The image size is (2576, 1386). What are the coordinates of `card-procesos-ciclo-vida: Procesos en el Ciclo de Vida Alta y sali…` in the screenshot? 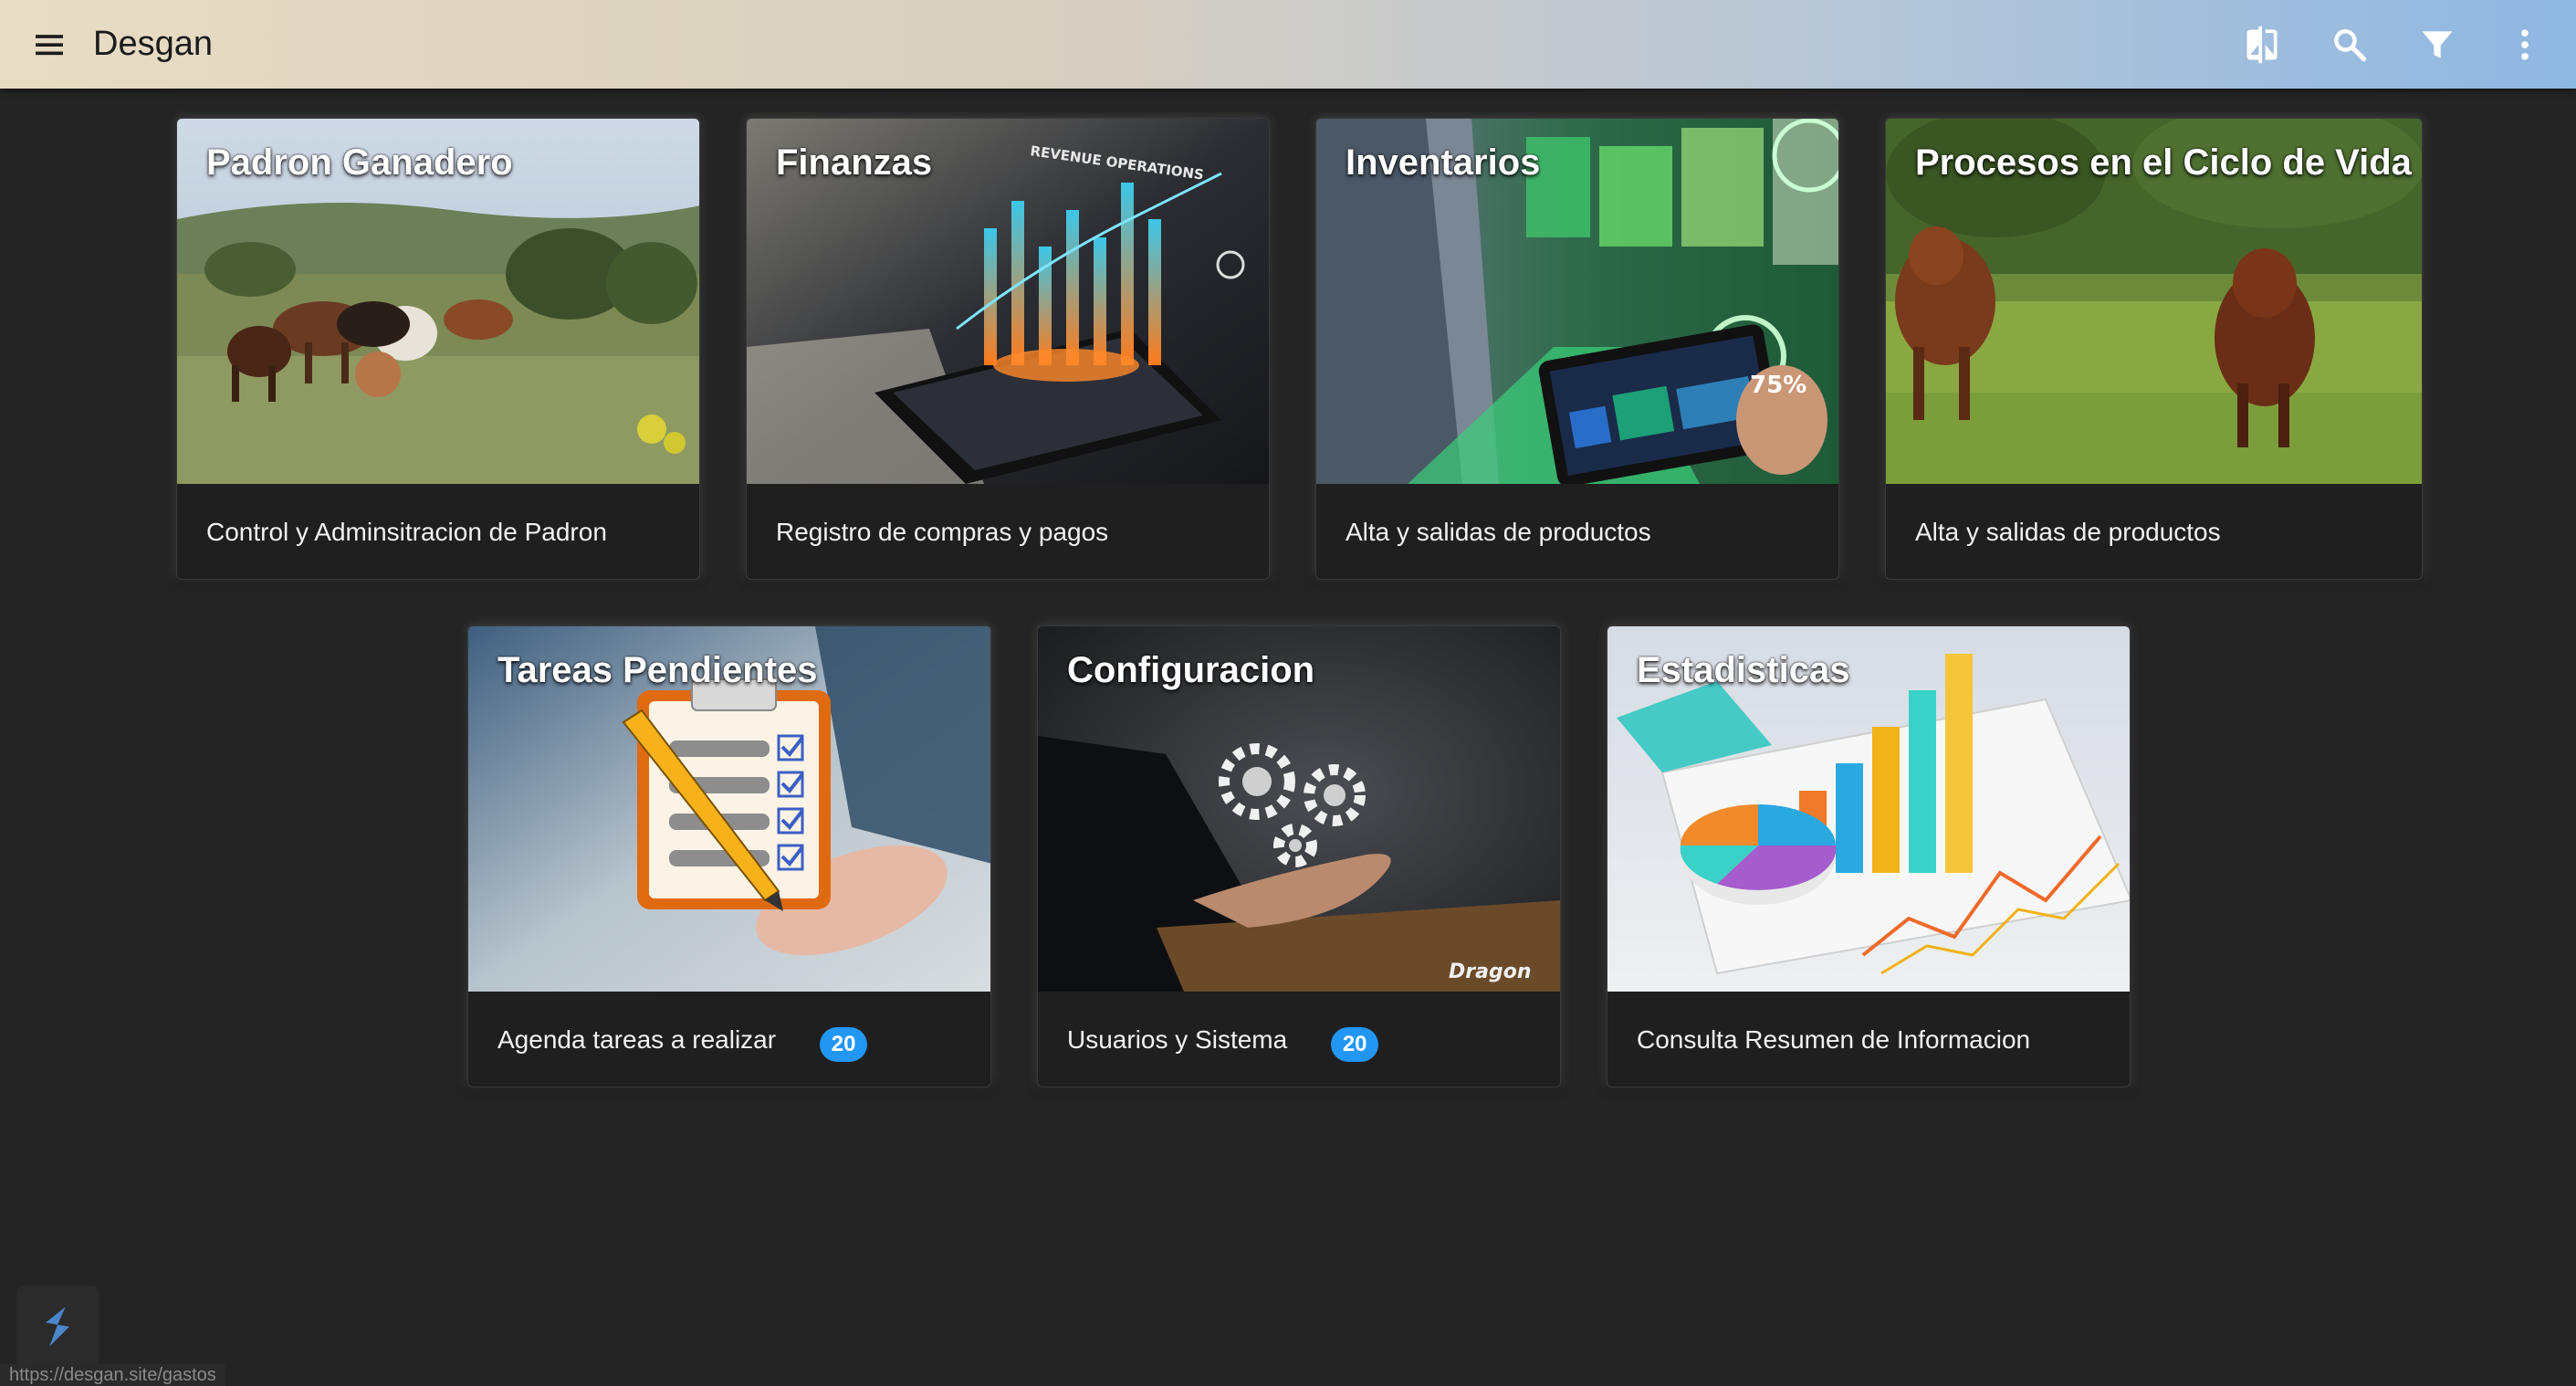 It's located at (2154, 349).